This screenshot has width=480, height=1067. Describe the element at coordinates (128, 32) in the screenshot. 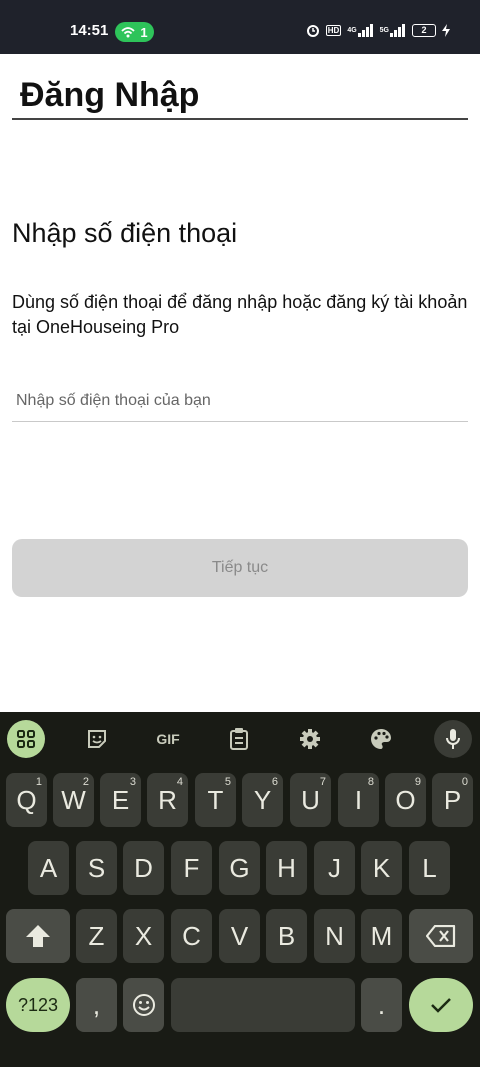

I see `hotspot-icon` at that location.